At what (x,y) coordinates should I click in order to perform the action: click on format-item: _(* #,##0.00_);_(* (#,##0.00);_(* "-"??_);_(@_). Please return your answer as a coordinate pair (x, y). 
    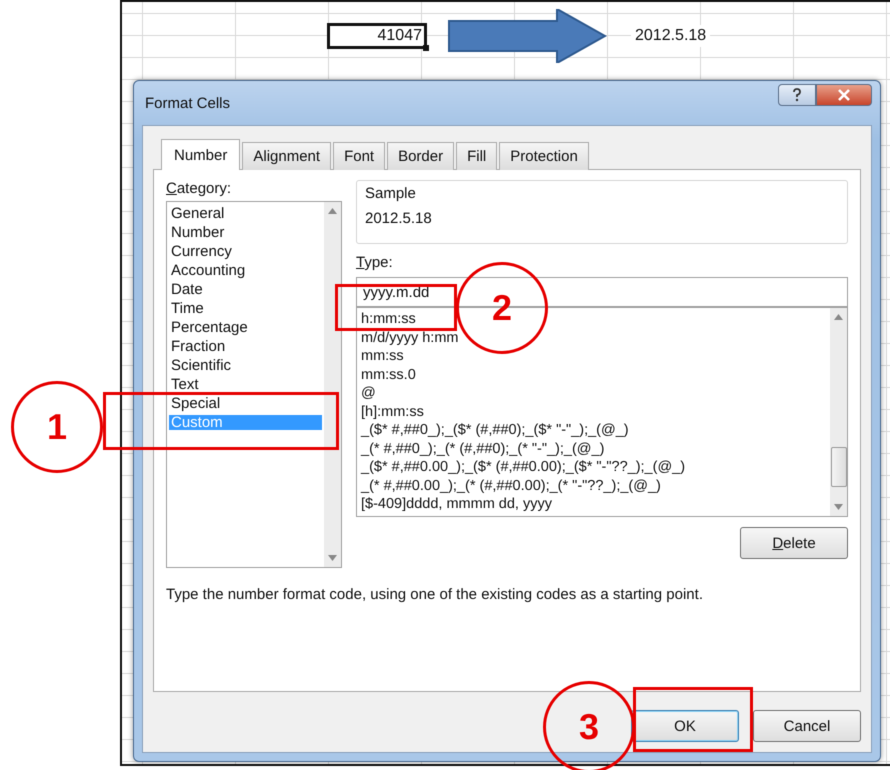
    Looking at the image, I should click on (593, 485).